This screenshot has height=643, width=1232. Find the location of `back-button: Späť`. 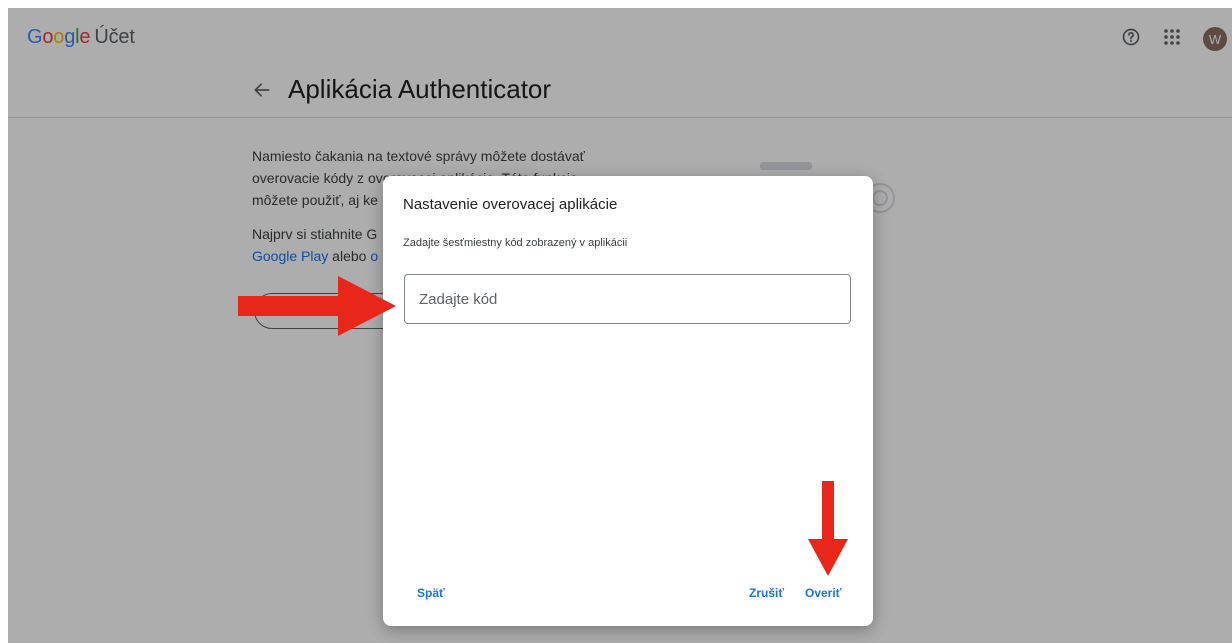

back-button: Späť is located at coordinates (431, 593).